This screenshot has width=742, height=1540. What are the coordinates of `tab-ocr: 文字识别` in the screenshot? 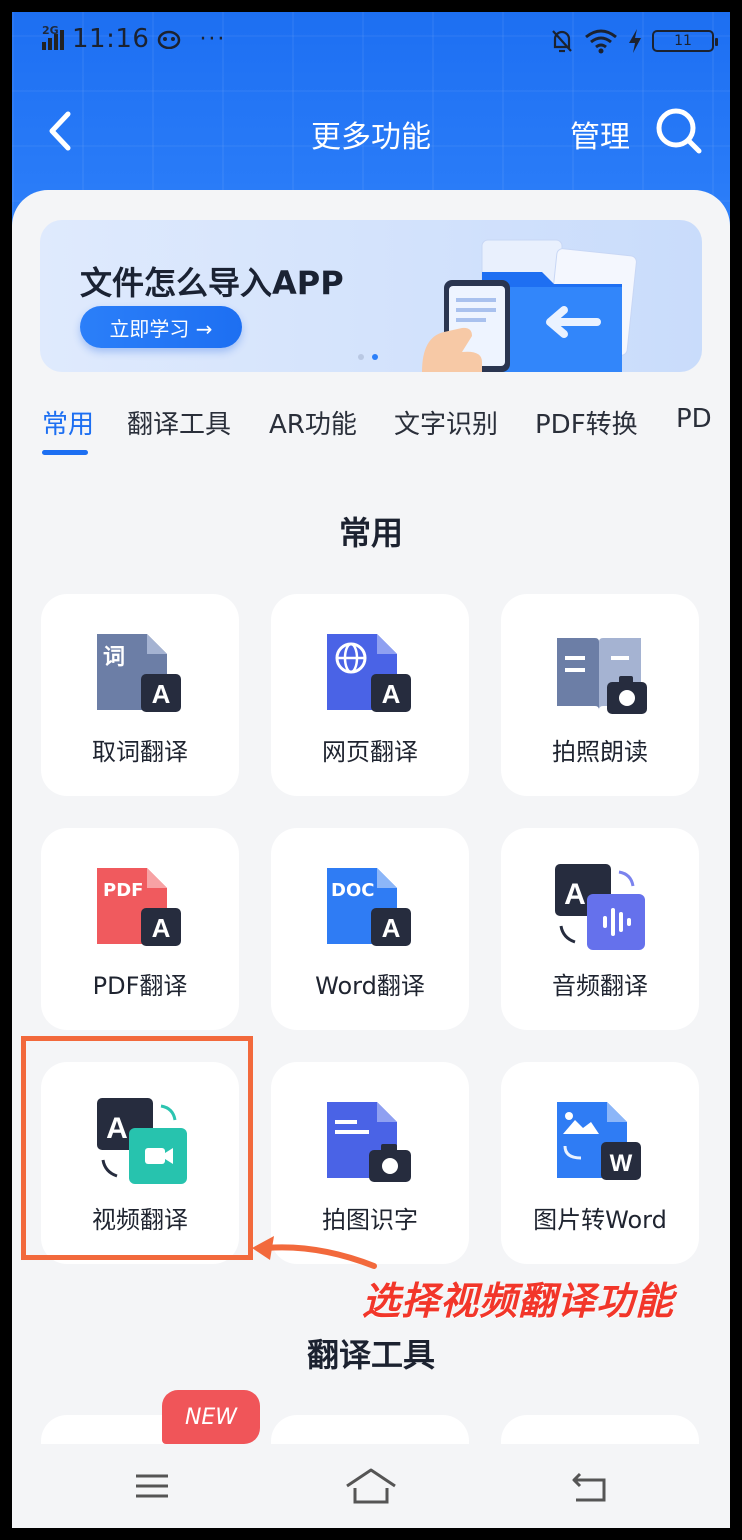 It's located at (446, 422).